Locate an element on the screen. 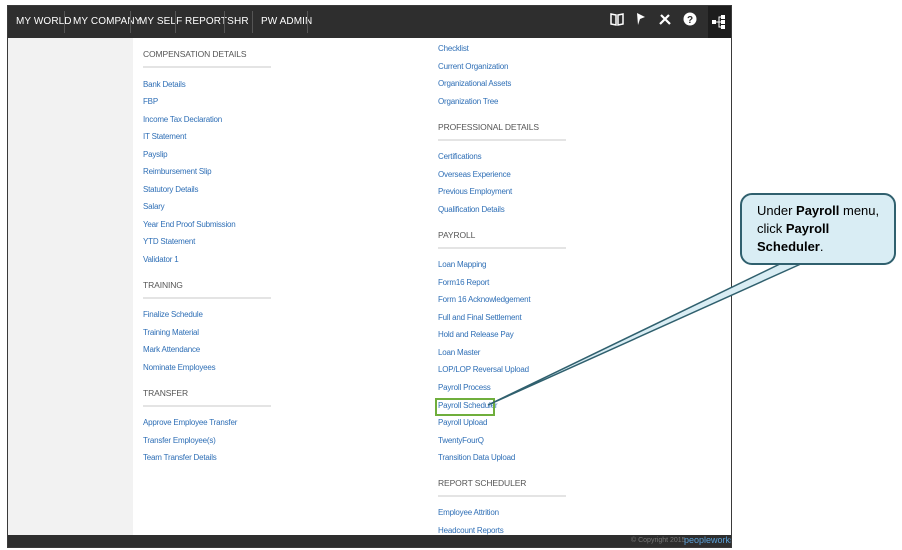 This screenshot has width=902, height=550. callout-pre: Under is located at coordinates (777, 210).